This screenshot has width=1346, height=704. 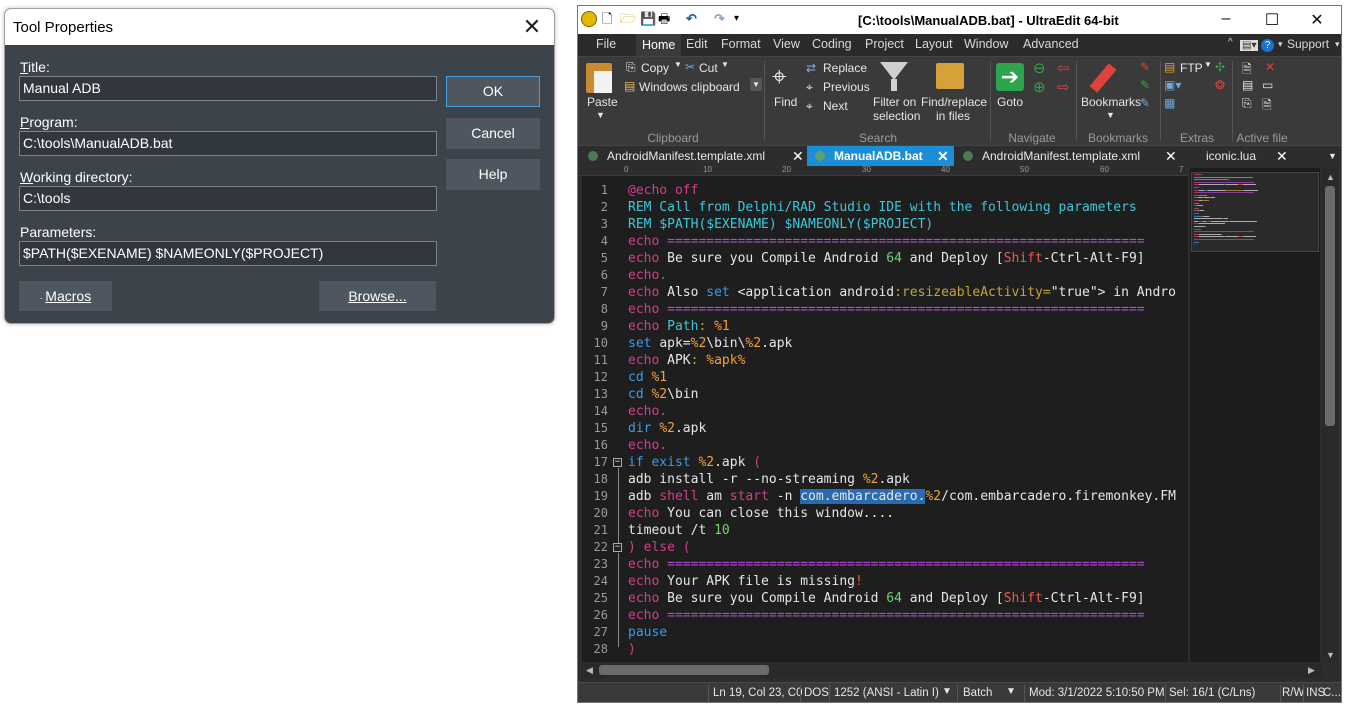 I want to click on menu-edit: Edit, so click(x=697, y=44).